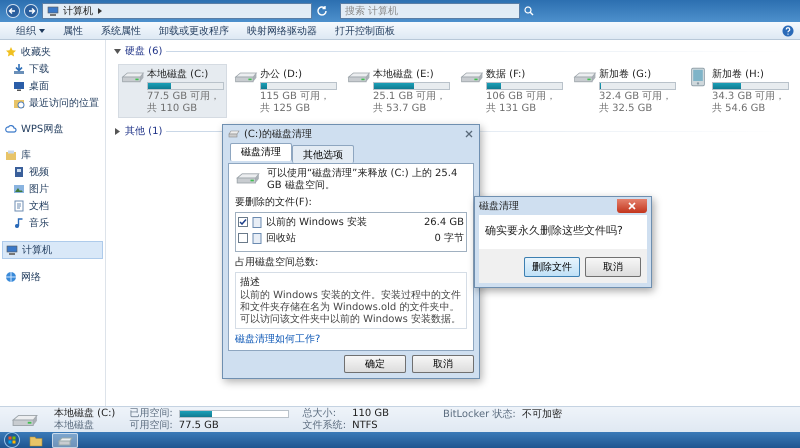 This screenshot has width=800, height=448. I want to click on address-field: 计算机, so click(177, 11).